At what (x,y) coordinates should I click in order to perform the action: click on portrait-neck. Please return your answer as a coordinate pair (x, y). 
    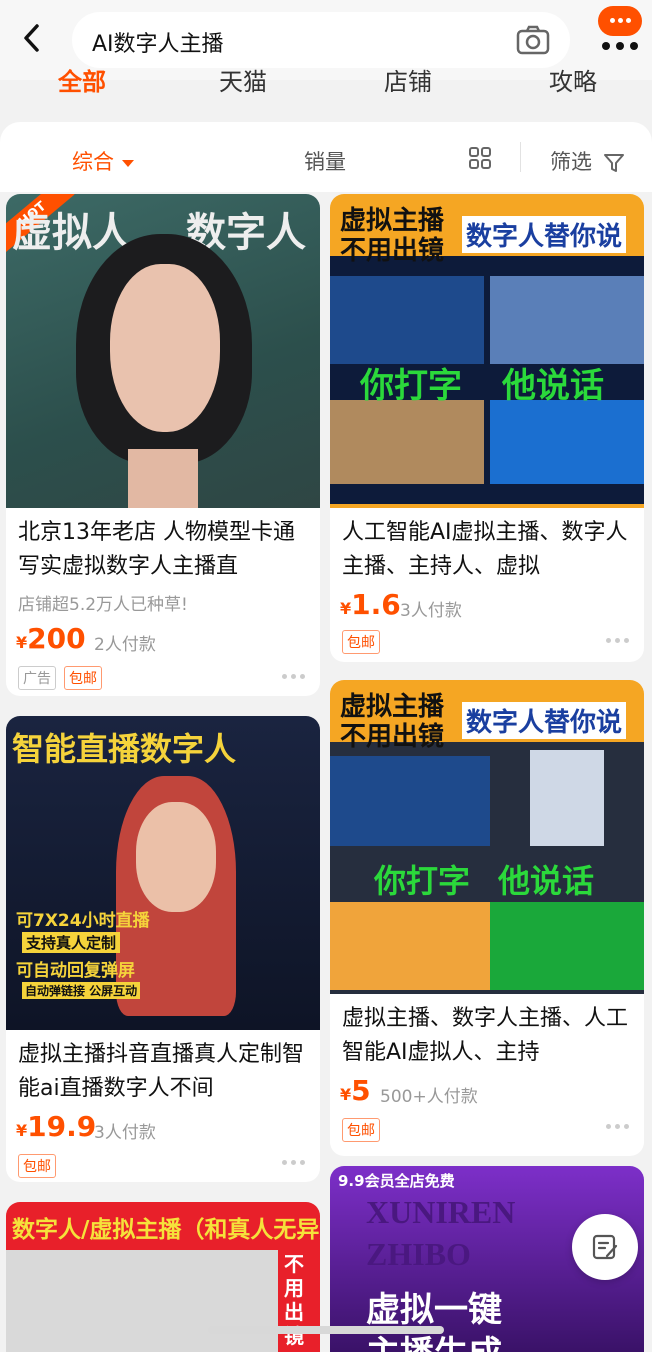
    Looking at the image, I should click on (163, 478).